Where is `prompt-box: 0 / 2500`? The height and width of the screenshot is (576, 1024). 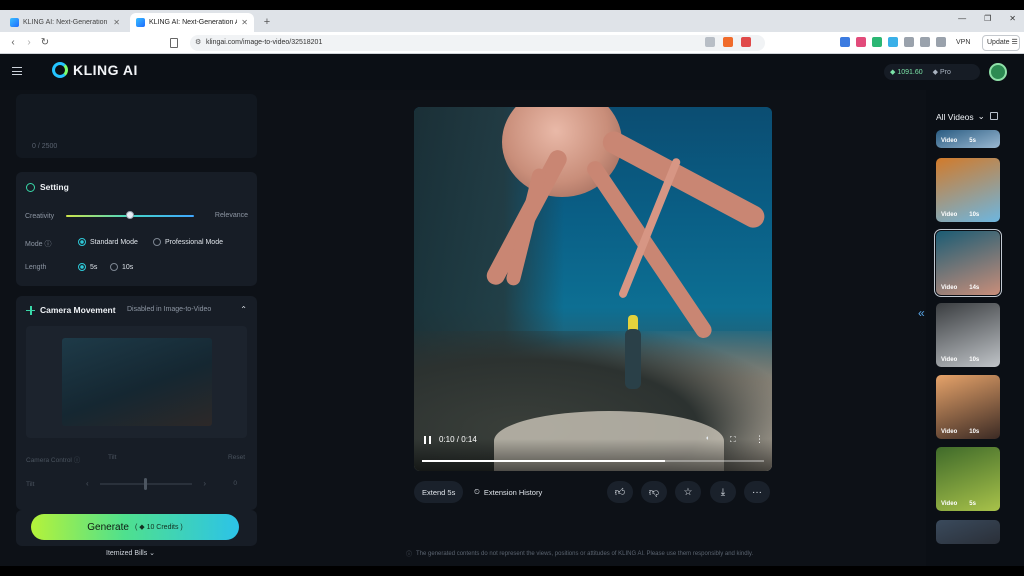 prompt-box: 0 / 2500 is located at coordinates (136, 126).